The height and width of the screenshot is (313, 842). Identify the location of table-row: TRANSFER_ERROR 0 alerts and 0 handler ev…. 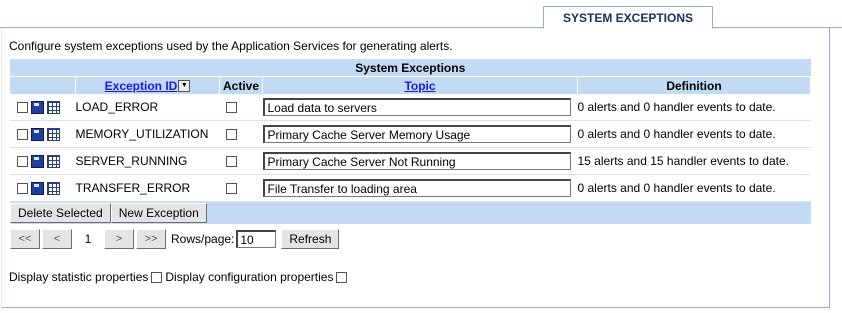
(410, 188).